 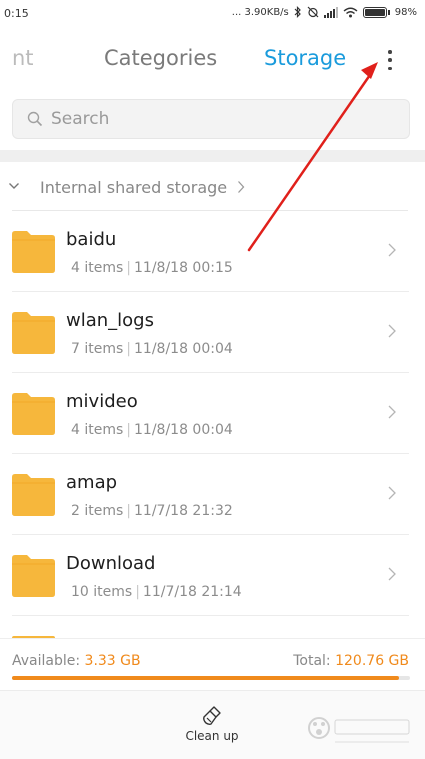 I want to click on status-bar: 0:15 ... 3.90KB/s 98%, so click(x=212, y=14).